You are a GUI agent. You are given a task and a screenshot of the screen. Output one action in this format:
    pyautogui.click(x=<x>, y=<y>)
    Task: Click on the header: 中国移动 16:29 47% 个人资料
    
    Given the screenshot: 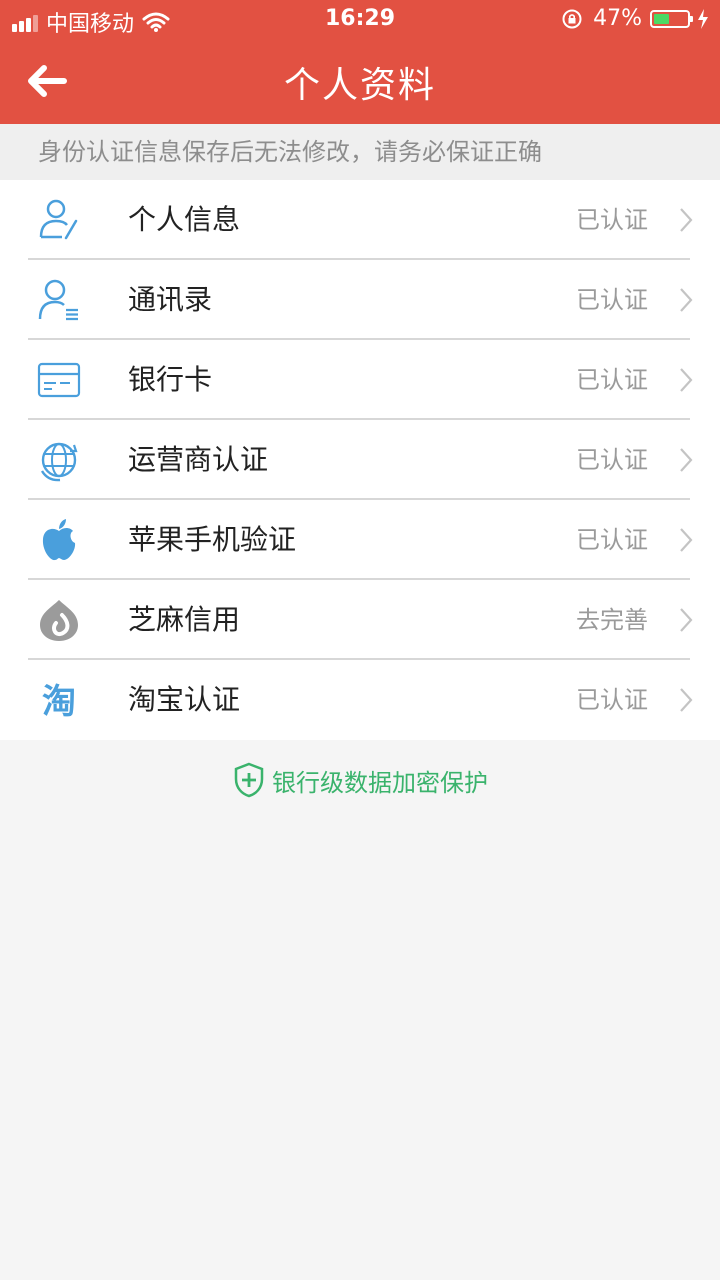 What is the action you would take?
    pyautogui.click(x=360, y=62)
    